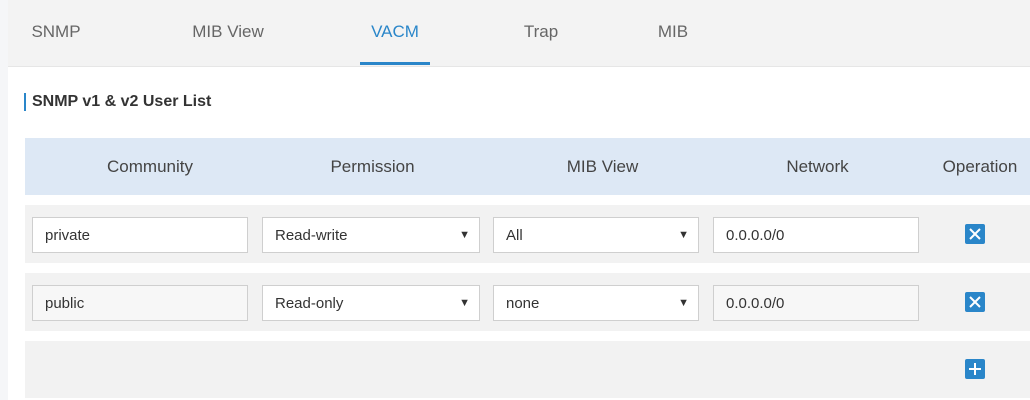 This screenshot has width=1030, height=400. I want to click on select-value: Read-only, so click(309, 303).